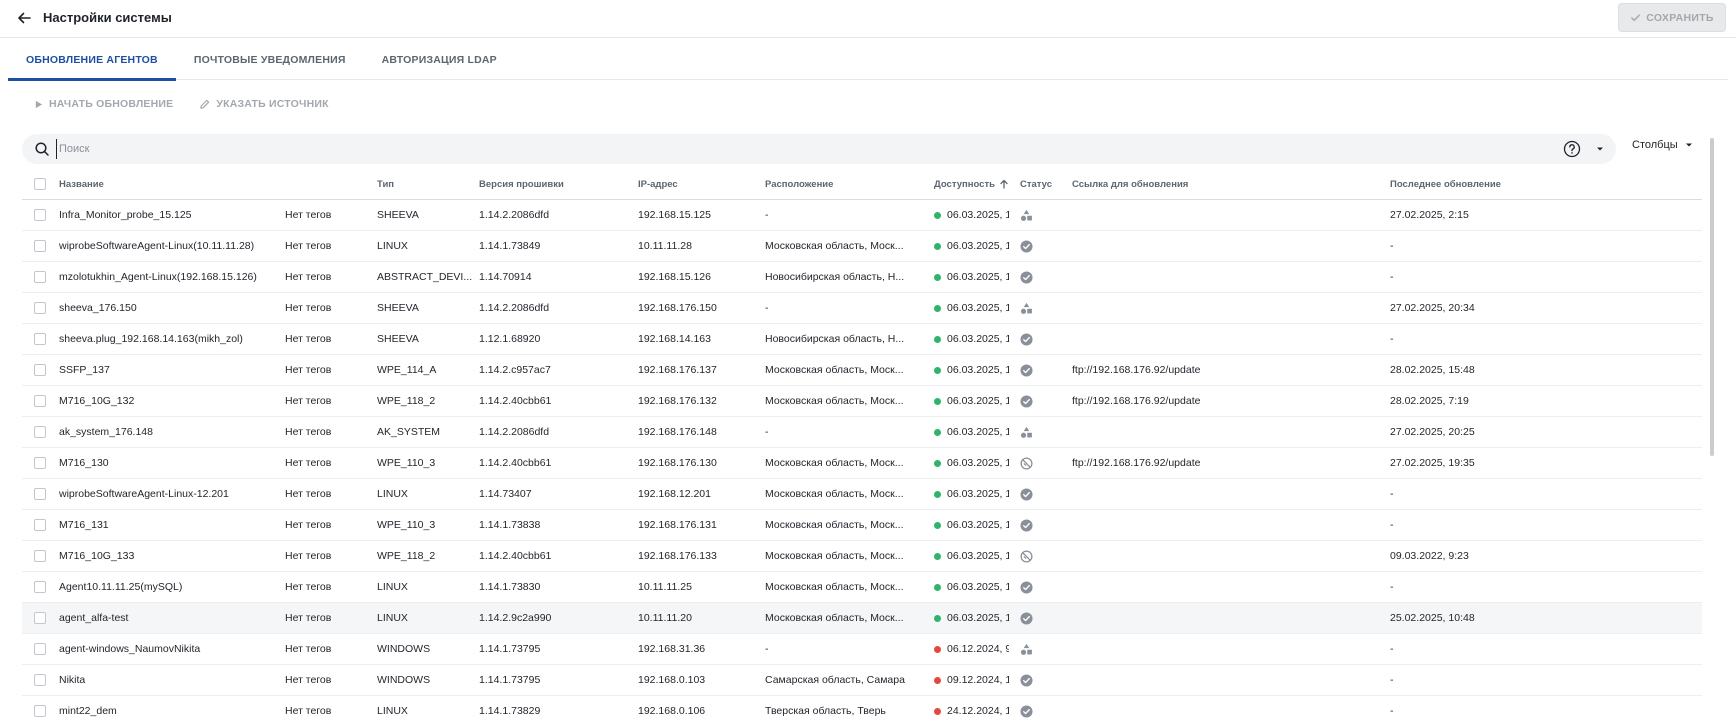 The width and height of the screenshot is (1736, 722). What do you see at coordinates (767, 432) in the screenshot?
I see `cell-location: -` at bounding box center [767, 432].